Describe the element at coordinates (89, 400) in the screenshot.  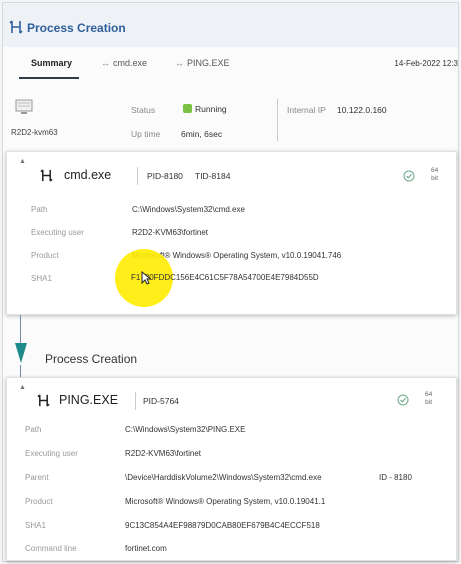
I see `process-name: PING.EXE` at that location.